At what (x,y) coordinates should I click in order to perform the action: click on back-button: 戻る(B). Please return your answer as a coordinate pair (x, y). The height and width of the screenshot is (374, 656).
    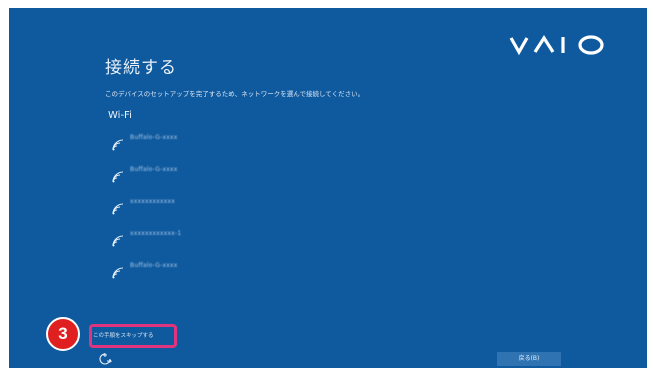
    Looking at the image, I should click on (529, 359).